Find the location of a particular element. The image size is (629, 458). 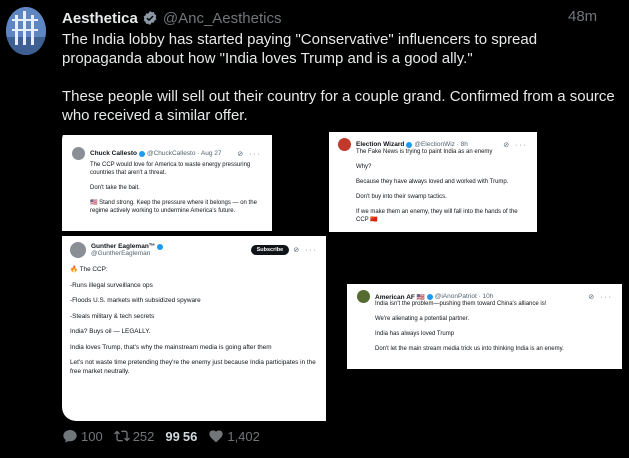

embedded-post-line: 🔥 The CCP: is located at coordinates (89, 269).